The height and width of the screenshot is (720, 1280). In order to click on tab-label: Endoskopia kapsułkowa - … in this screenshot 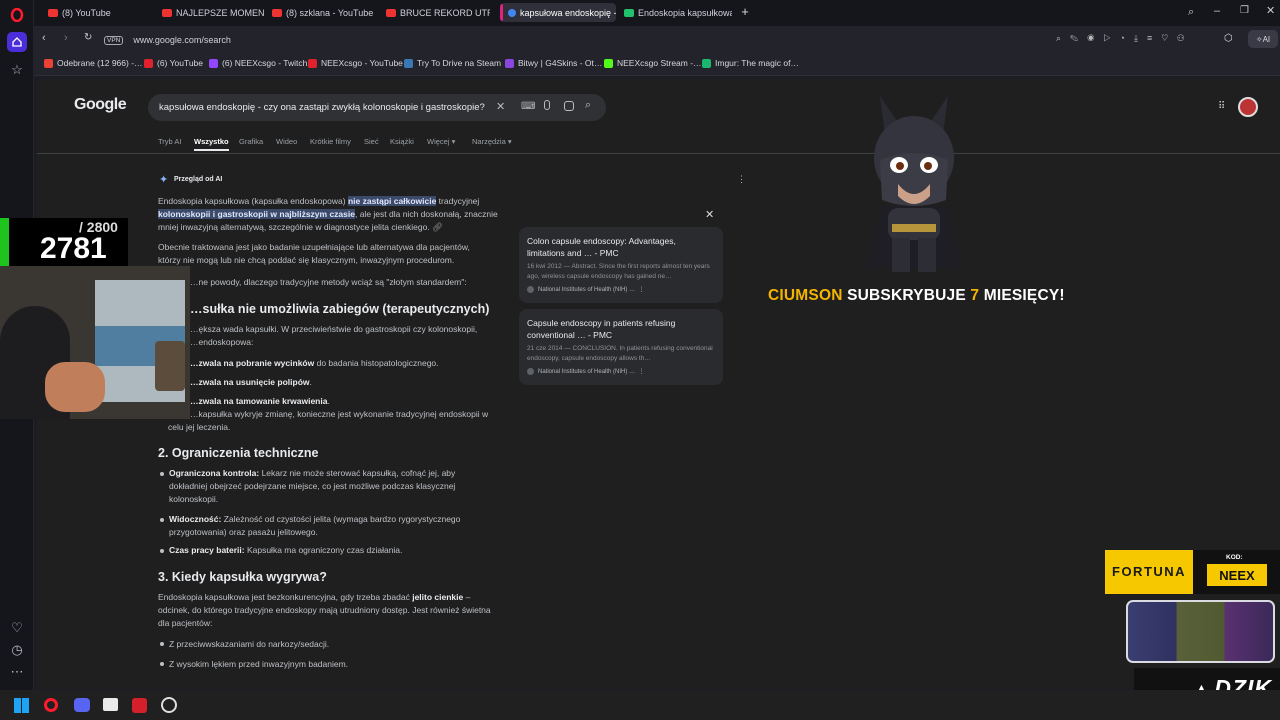, I will do `click(685, 12)`.